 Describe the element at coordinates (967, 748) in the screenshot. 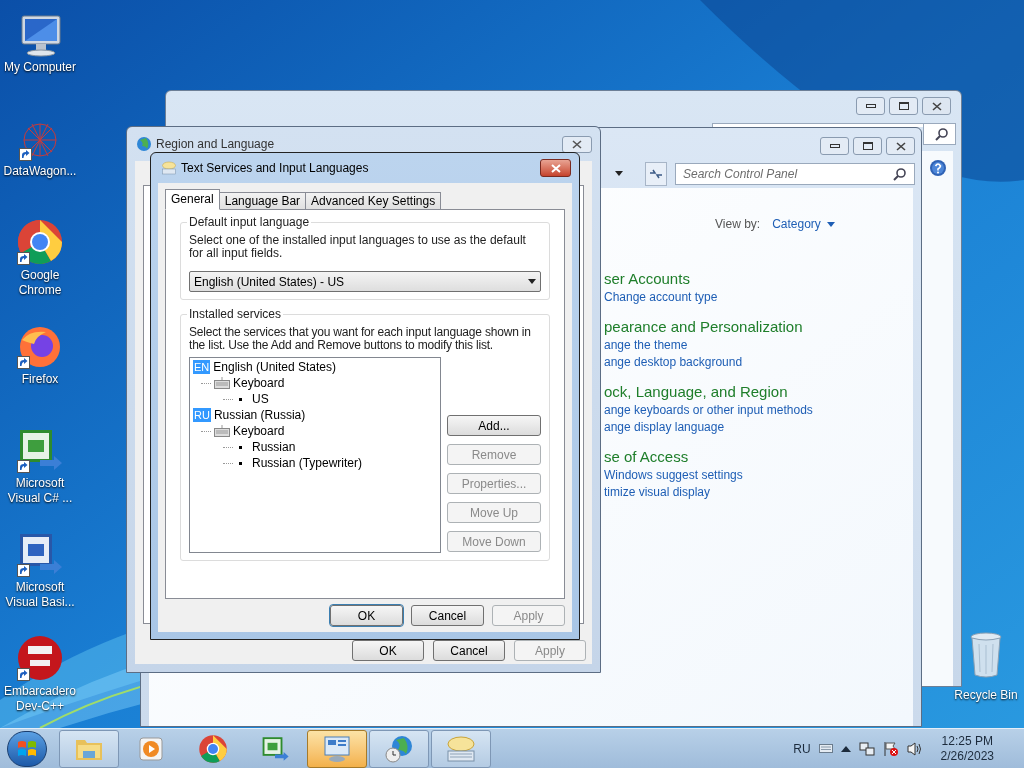

I see `clock: 12:25 PM 2/26/2023` at that location.